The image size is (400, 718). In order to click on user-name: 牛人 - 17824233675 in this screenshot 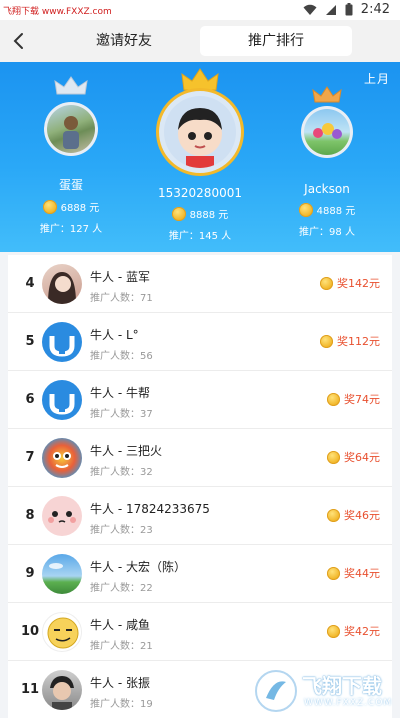, I will do `click(150, 509)`.